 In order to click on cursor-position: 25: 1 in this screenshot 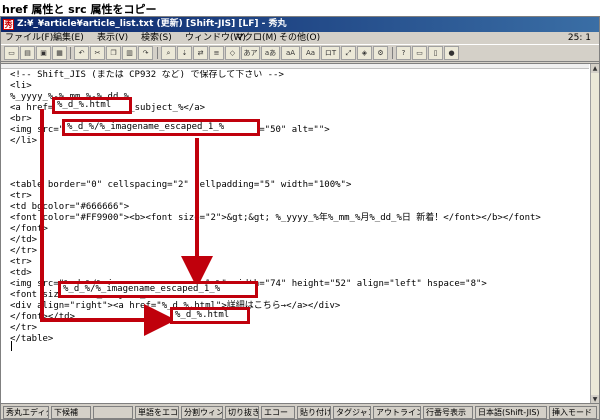, I will do `click(579, 38)`.